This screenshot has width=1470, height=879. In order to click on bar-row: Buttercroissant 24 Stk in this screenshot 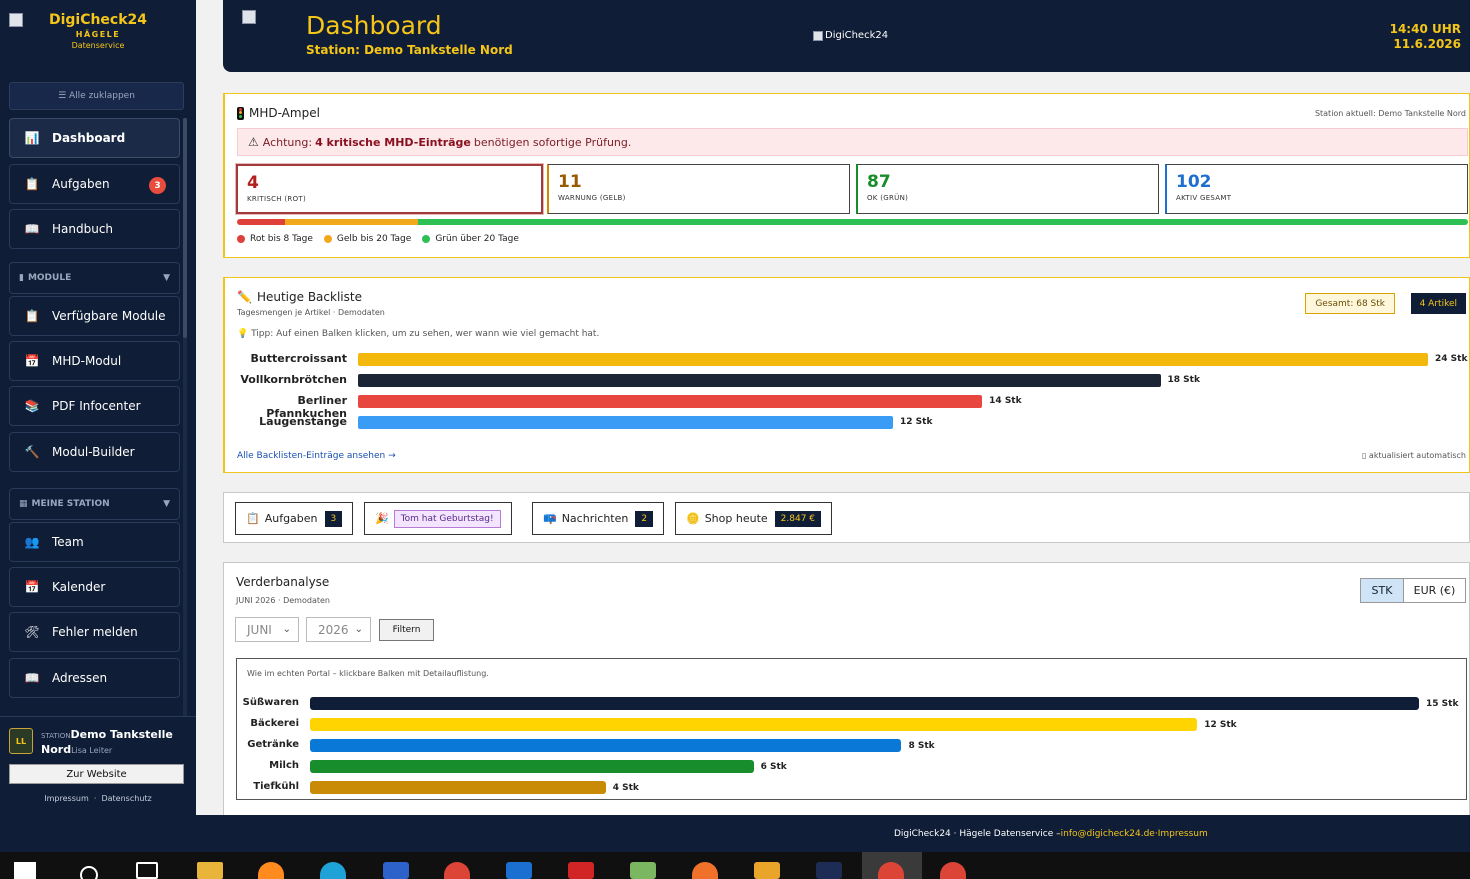, I will do `click(852, 359)`.